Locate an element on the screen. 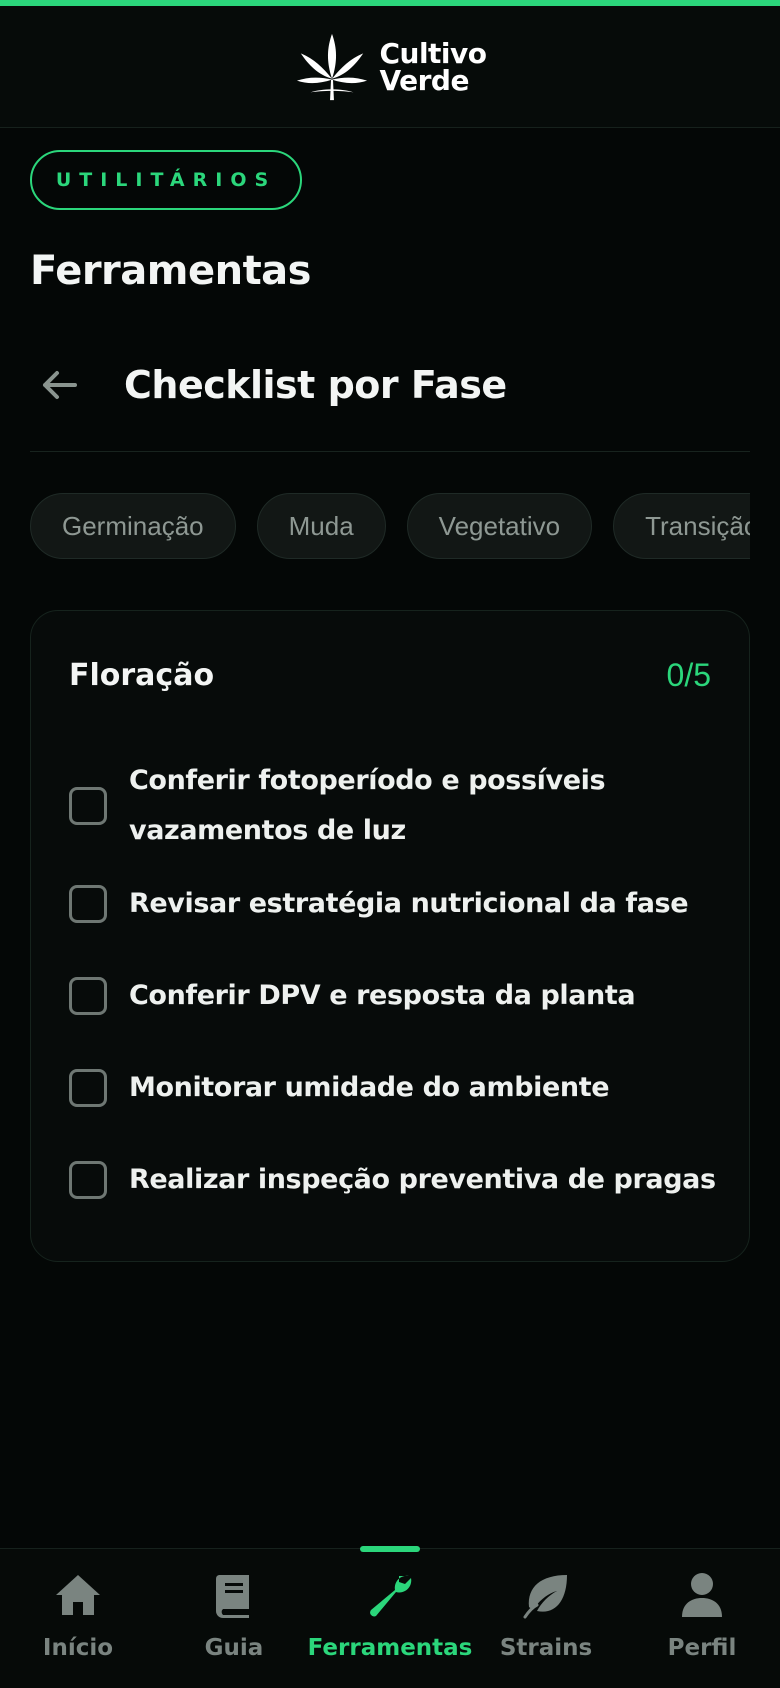  nav-item-inicio: Início is located at coordinates (78, 1618).